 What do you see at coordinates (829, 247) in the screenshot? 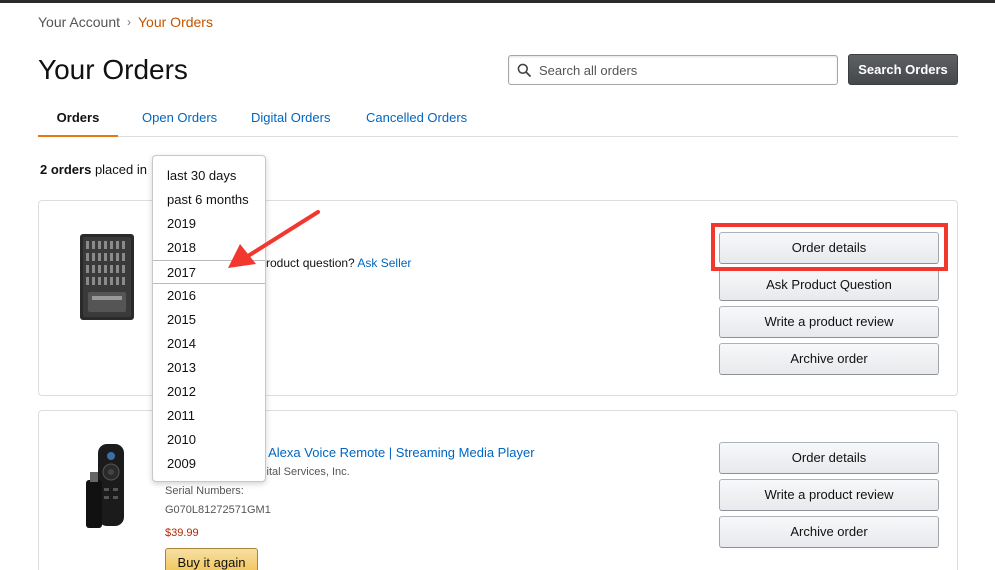
I see `order-details-highlight-box` at bounding box center [829, 247].